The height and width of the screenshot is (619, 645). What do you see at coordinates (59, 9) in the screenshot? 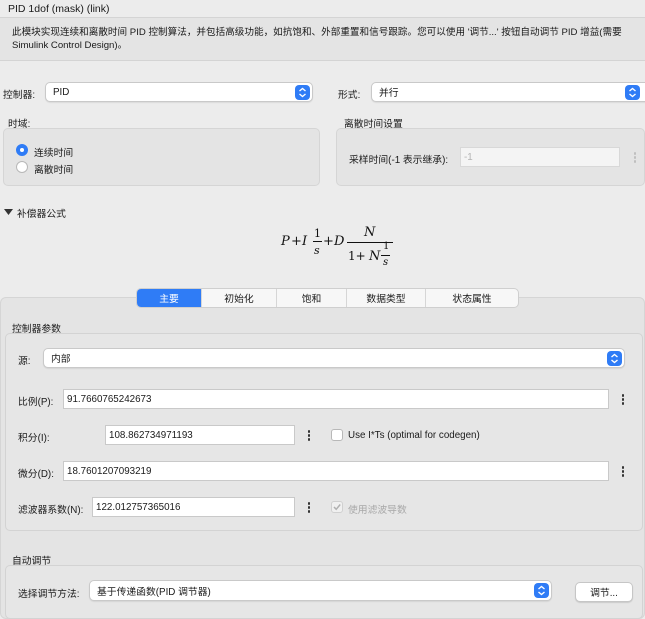
I see `window-title: PID 1dof (mask) (link)` at bounding box center [59, 9].